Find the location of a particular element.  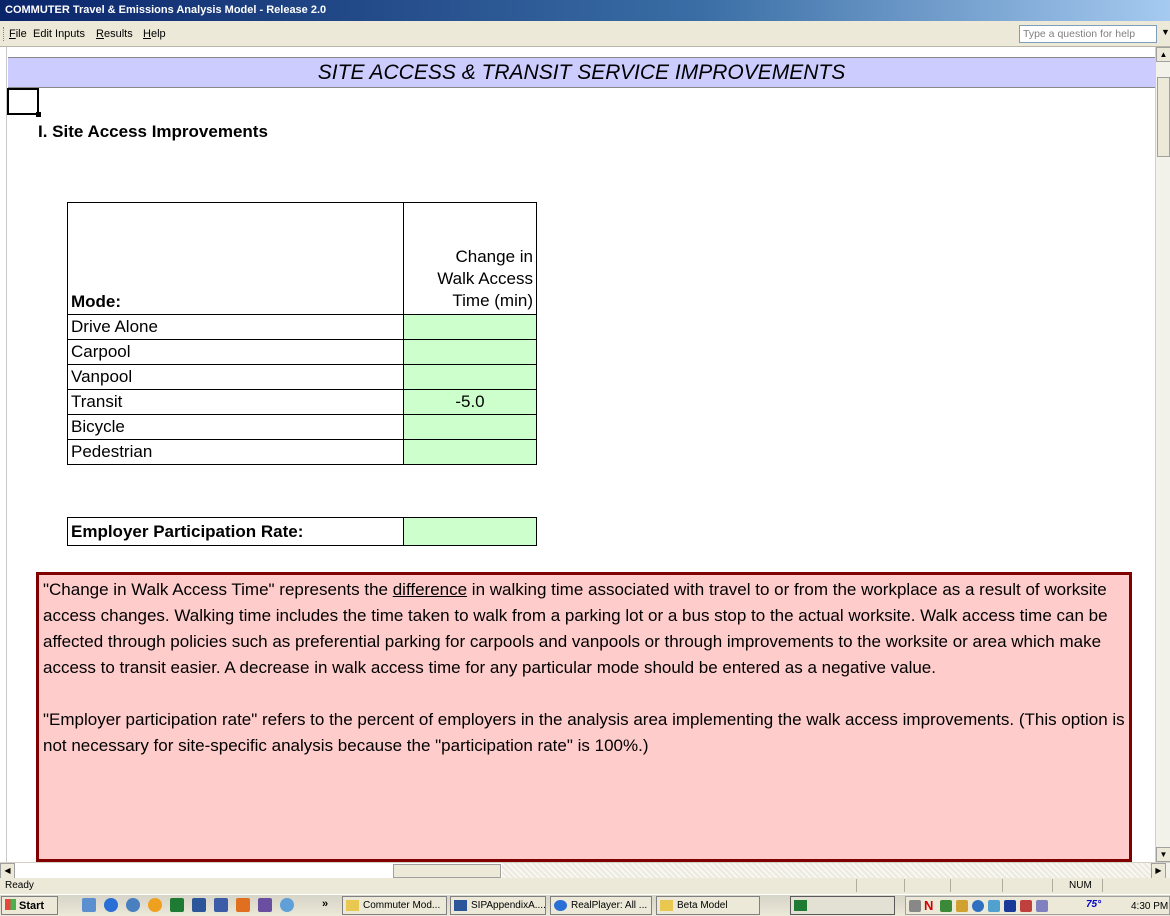

project-icon is located at coordinates (221, 905).